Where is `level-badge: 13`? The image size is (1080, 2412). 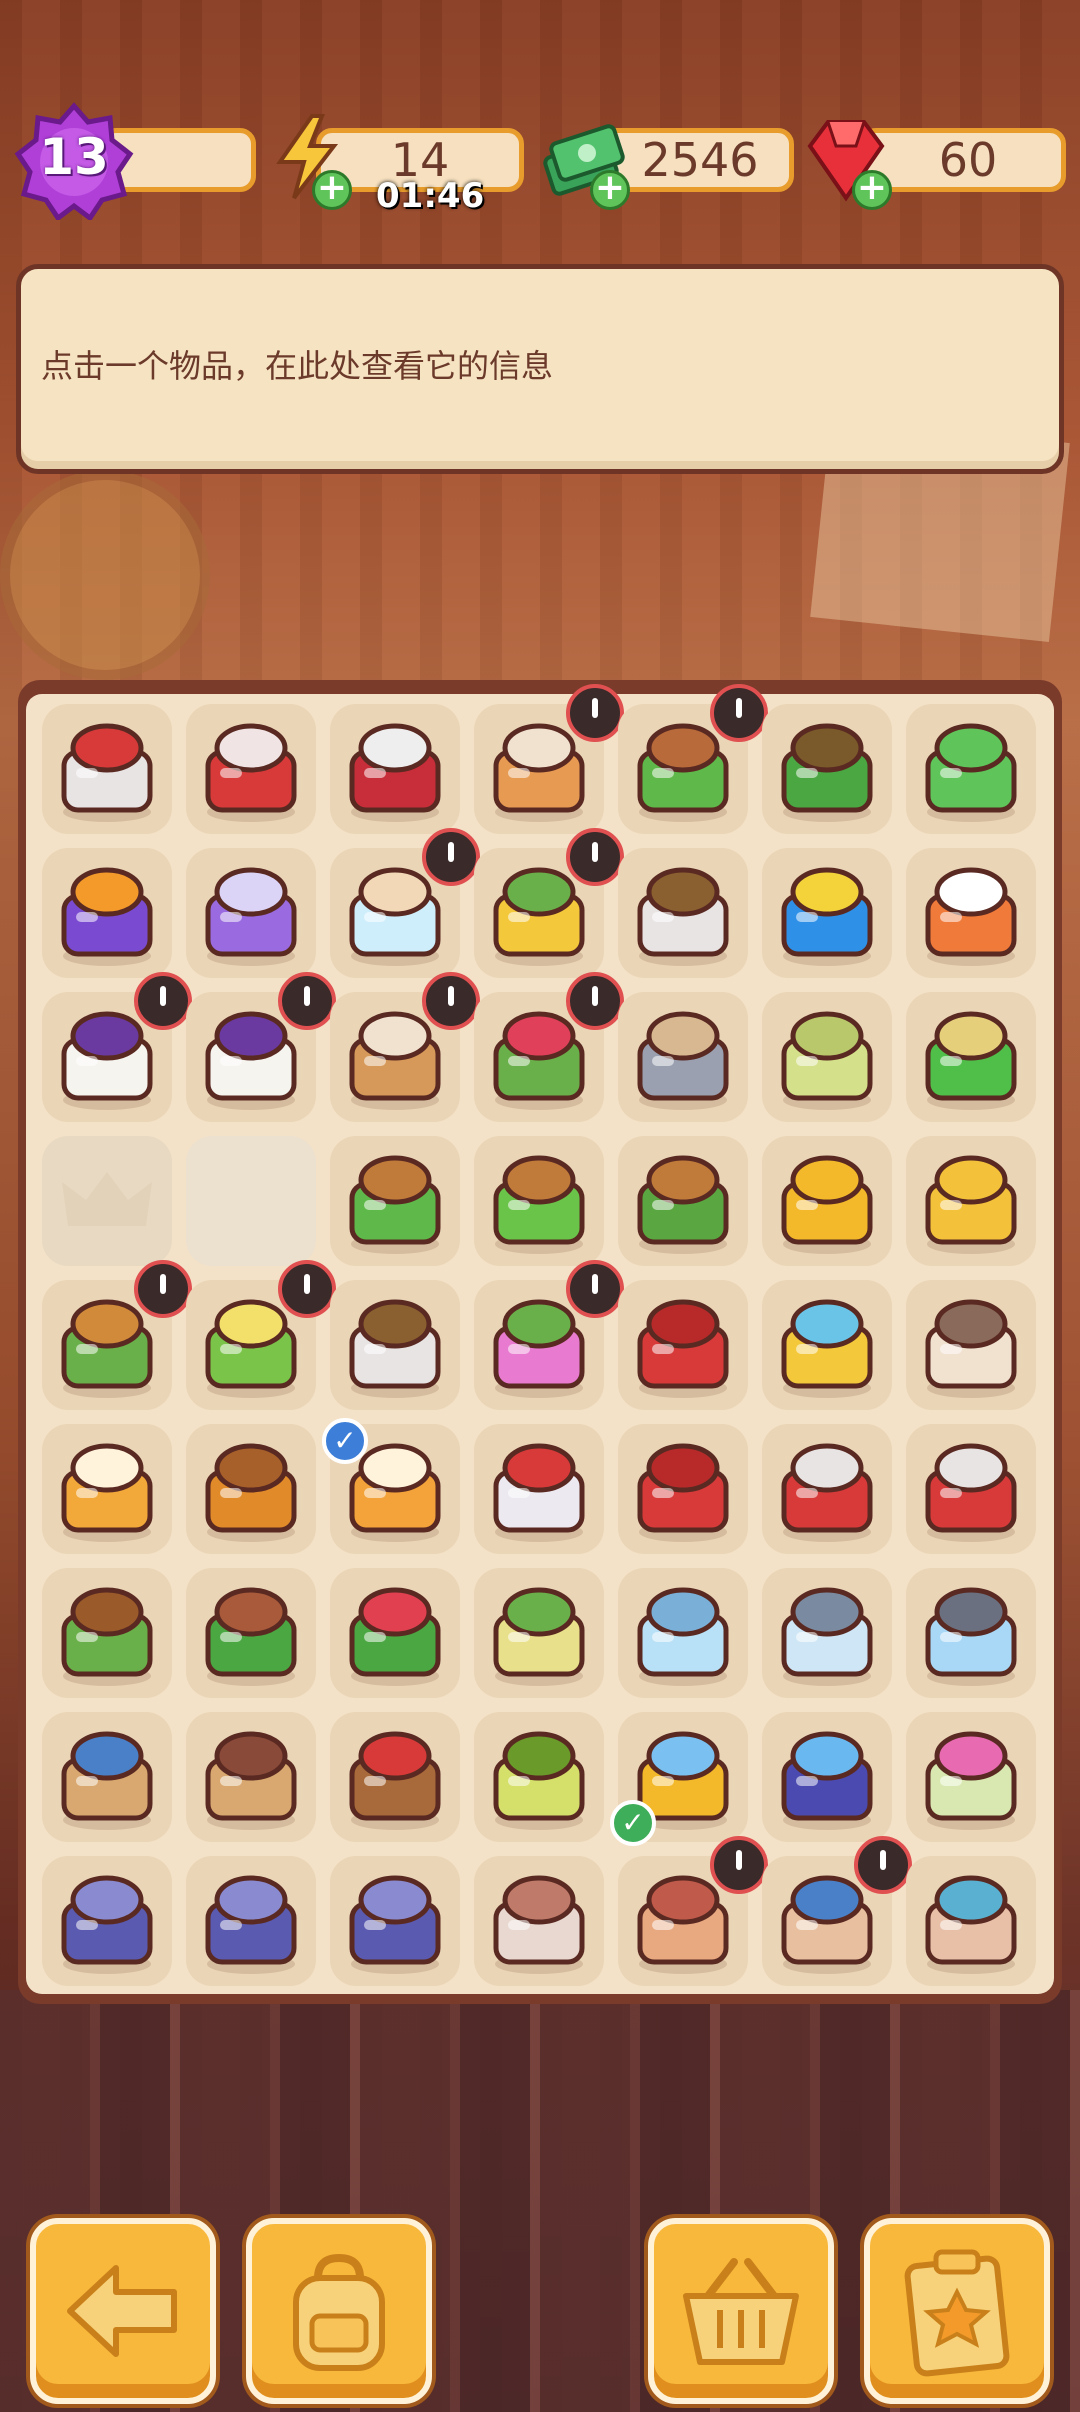 level-badge: 13 is located at coordinates (74, 161).